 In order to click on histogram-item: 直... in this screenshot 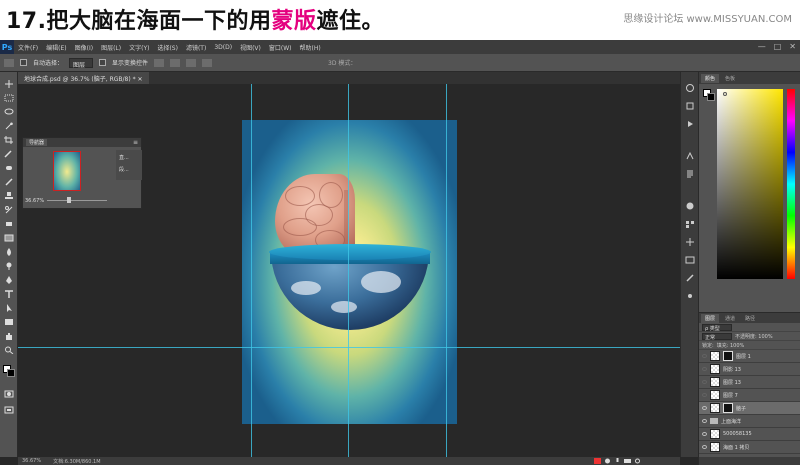, I will do `click(124, 157)`.